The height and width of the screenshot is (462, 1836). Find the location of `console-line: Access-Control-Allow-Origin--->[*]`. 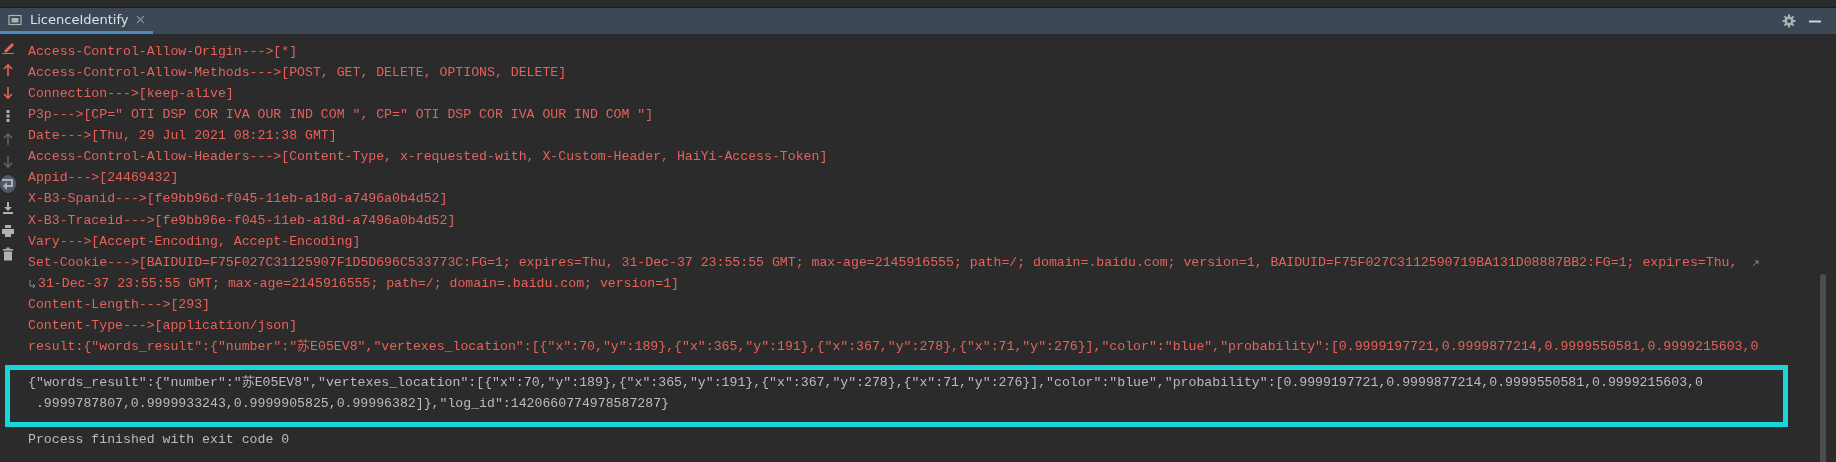

console-line: Access-Control-Allow-Origin--->[*] is located at coordinates (163, 52).